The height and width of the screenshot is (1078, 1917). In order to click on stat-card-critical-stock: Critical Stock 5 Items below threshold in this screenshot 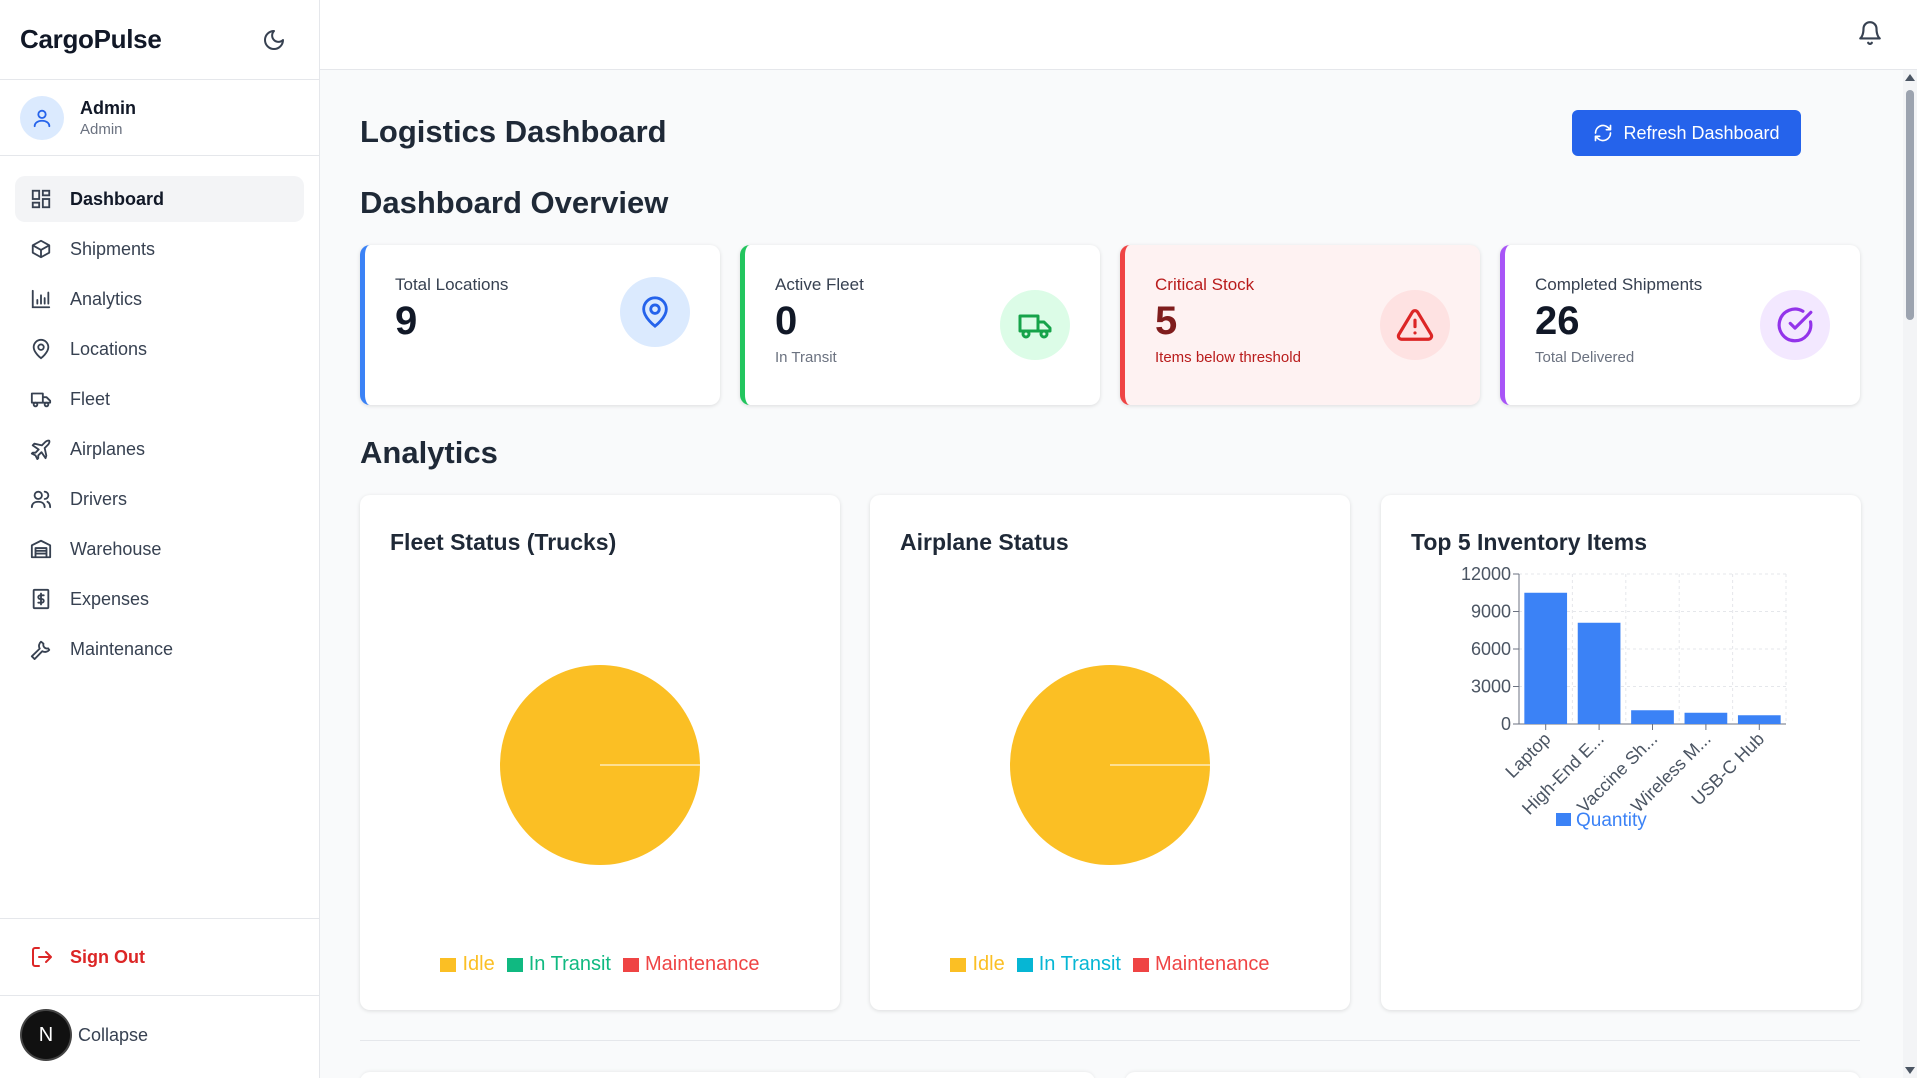, I will do `click(1300, 325)`.